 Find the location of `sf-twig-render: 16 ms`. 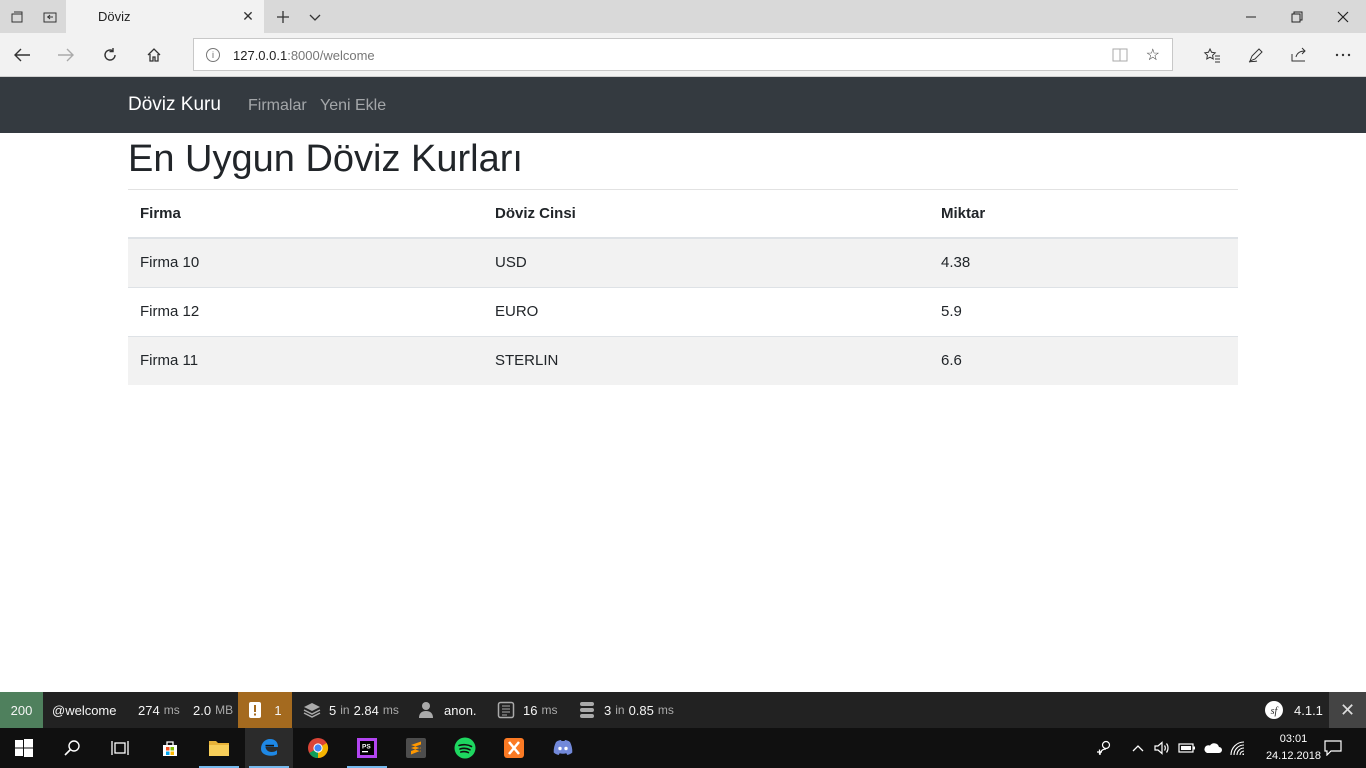

sf-twig-render: 16 ms is located at coordinates (527, 710).